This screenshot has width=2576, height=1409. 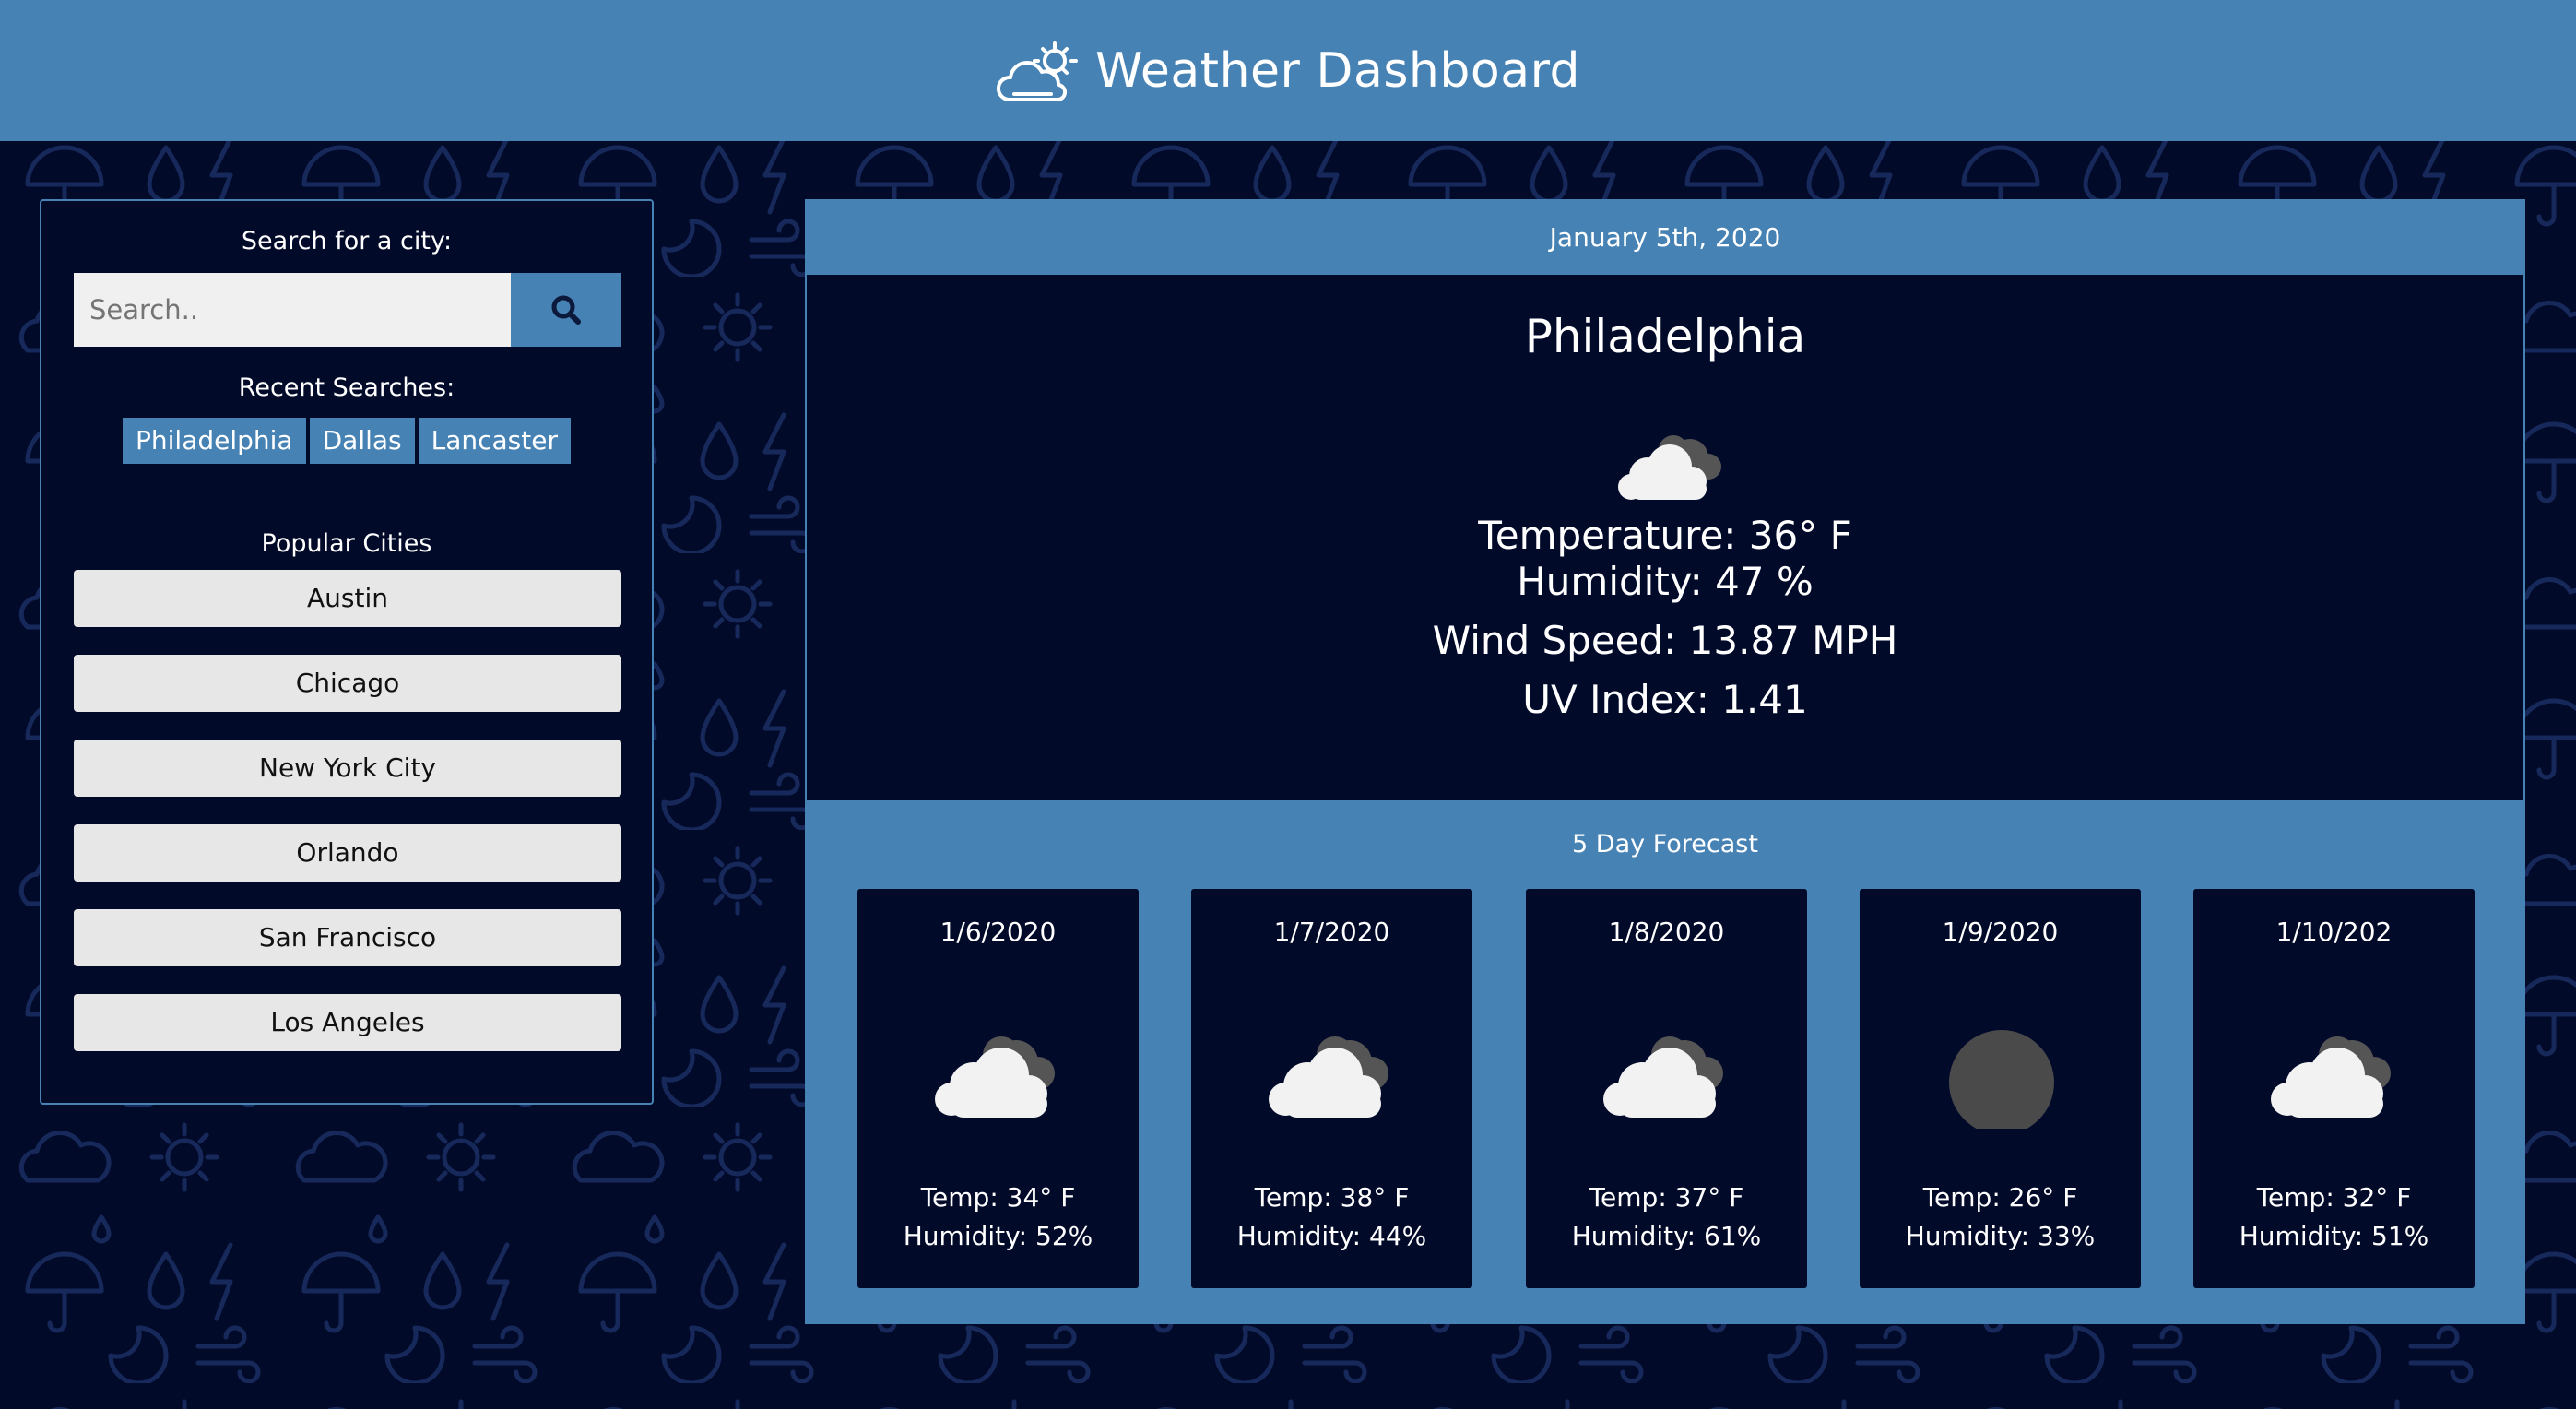 What do you see at coordinates (1332, 1197) in the screenshot?
I see `forecast-temperature: Temp: 38° F` at bounding box center [1332, 1197].